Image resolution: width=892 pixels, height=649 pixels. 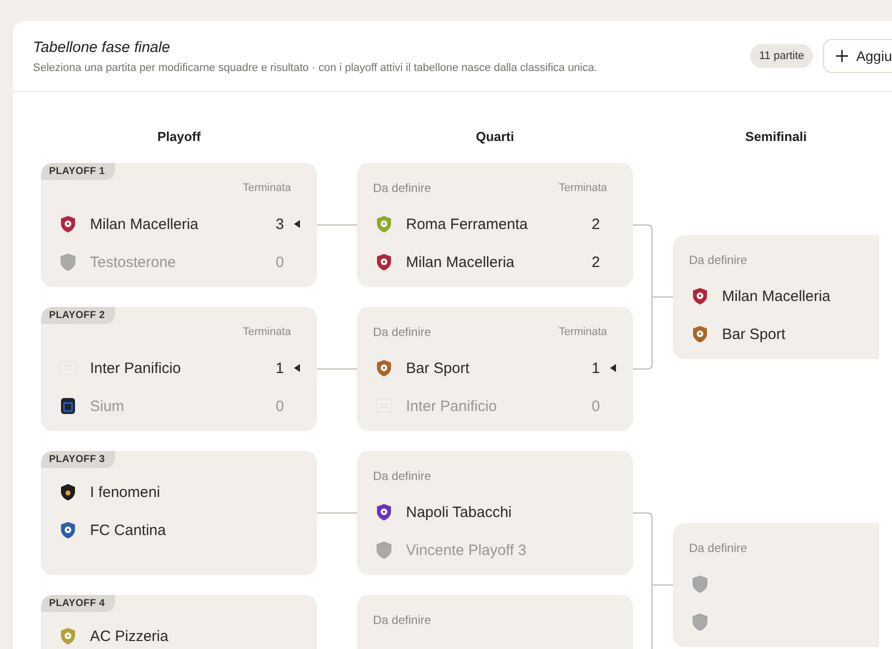 What do you see at coordinates (842, 56) in the screenshot?
I see `plus-icon` at bounding box center [842, 56].